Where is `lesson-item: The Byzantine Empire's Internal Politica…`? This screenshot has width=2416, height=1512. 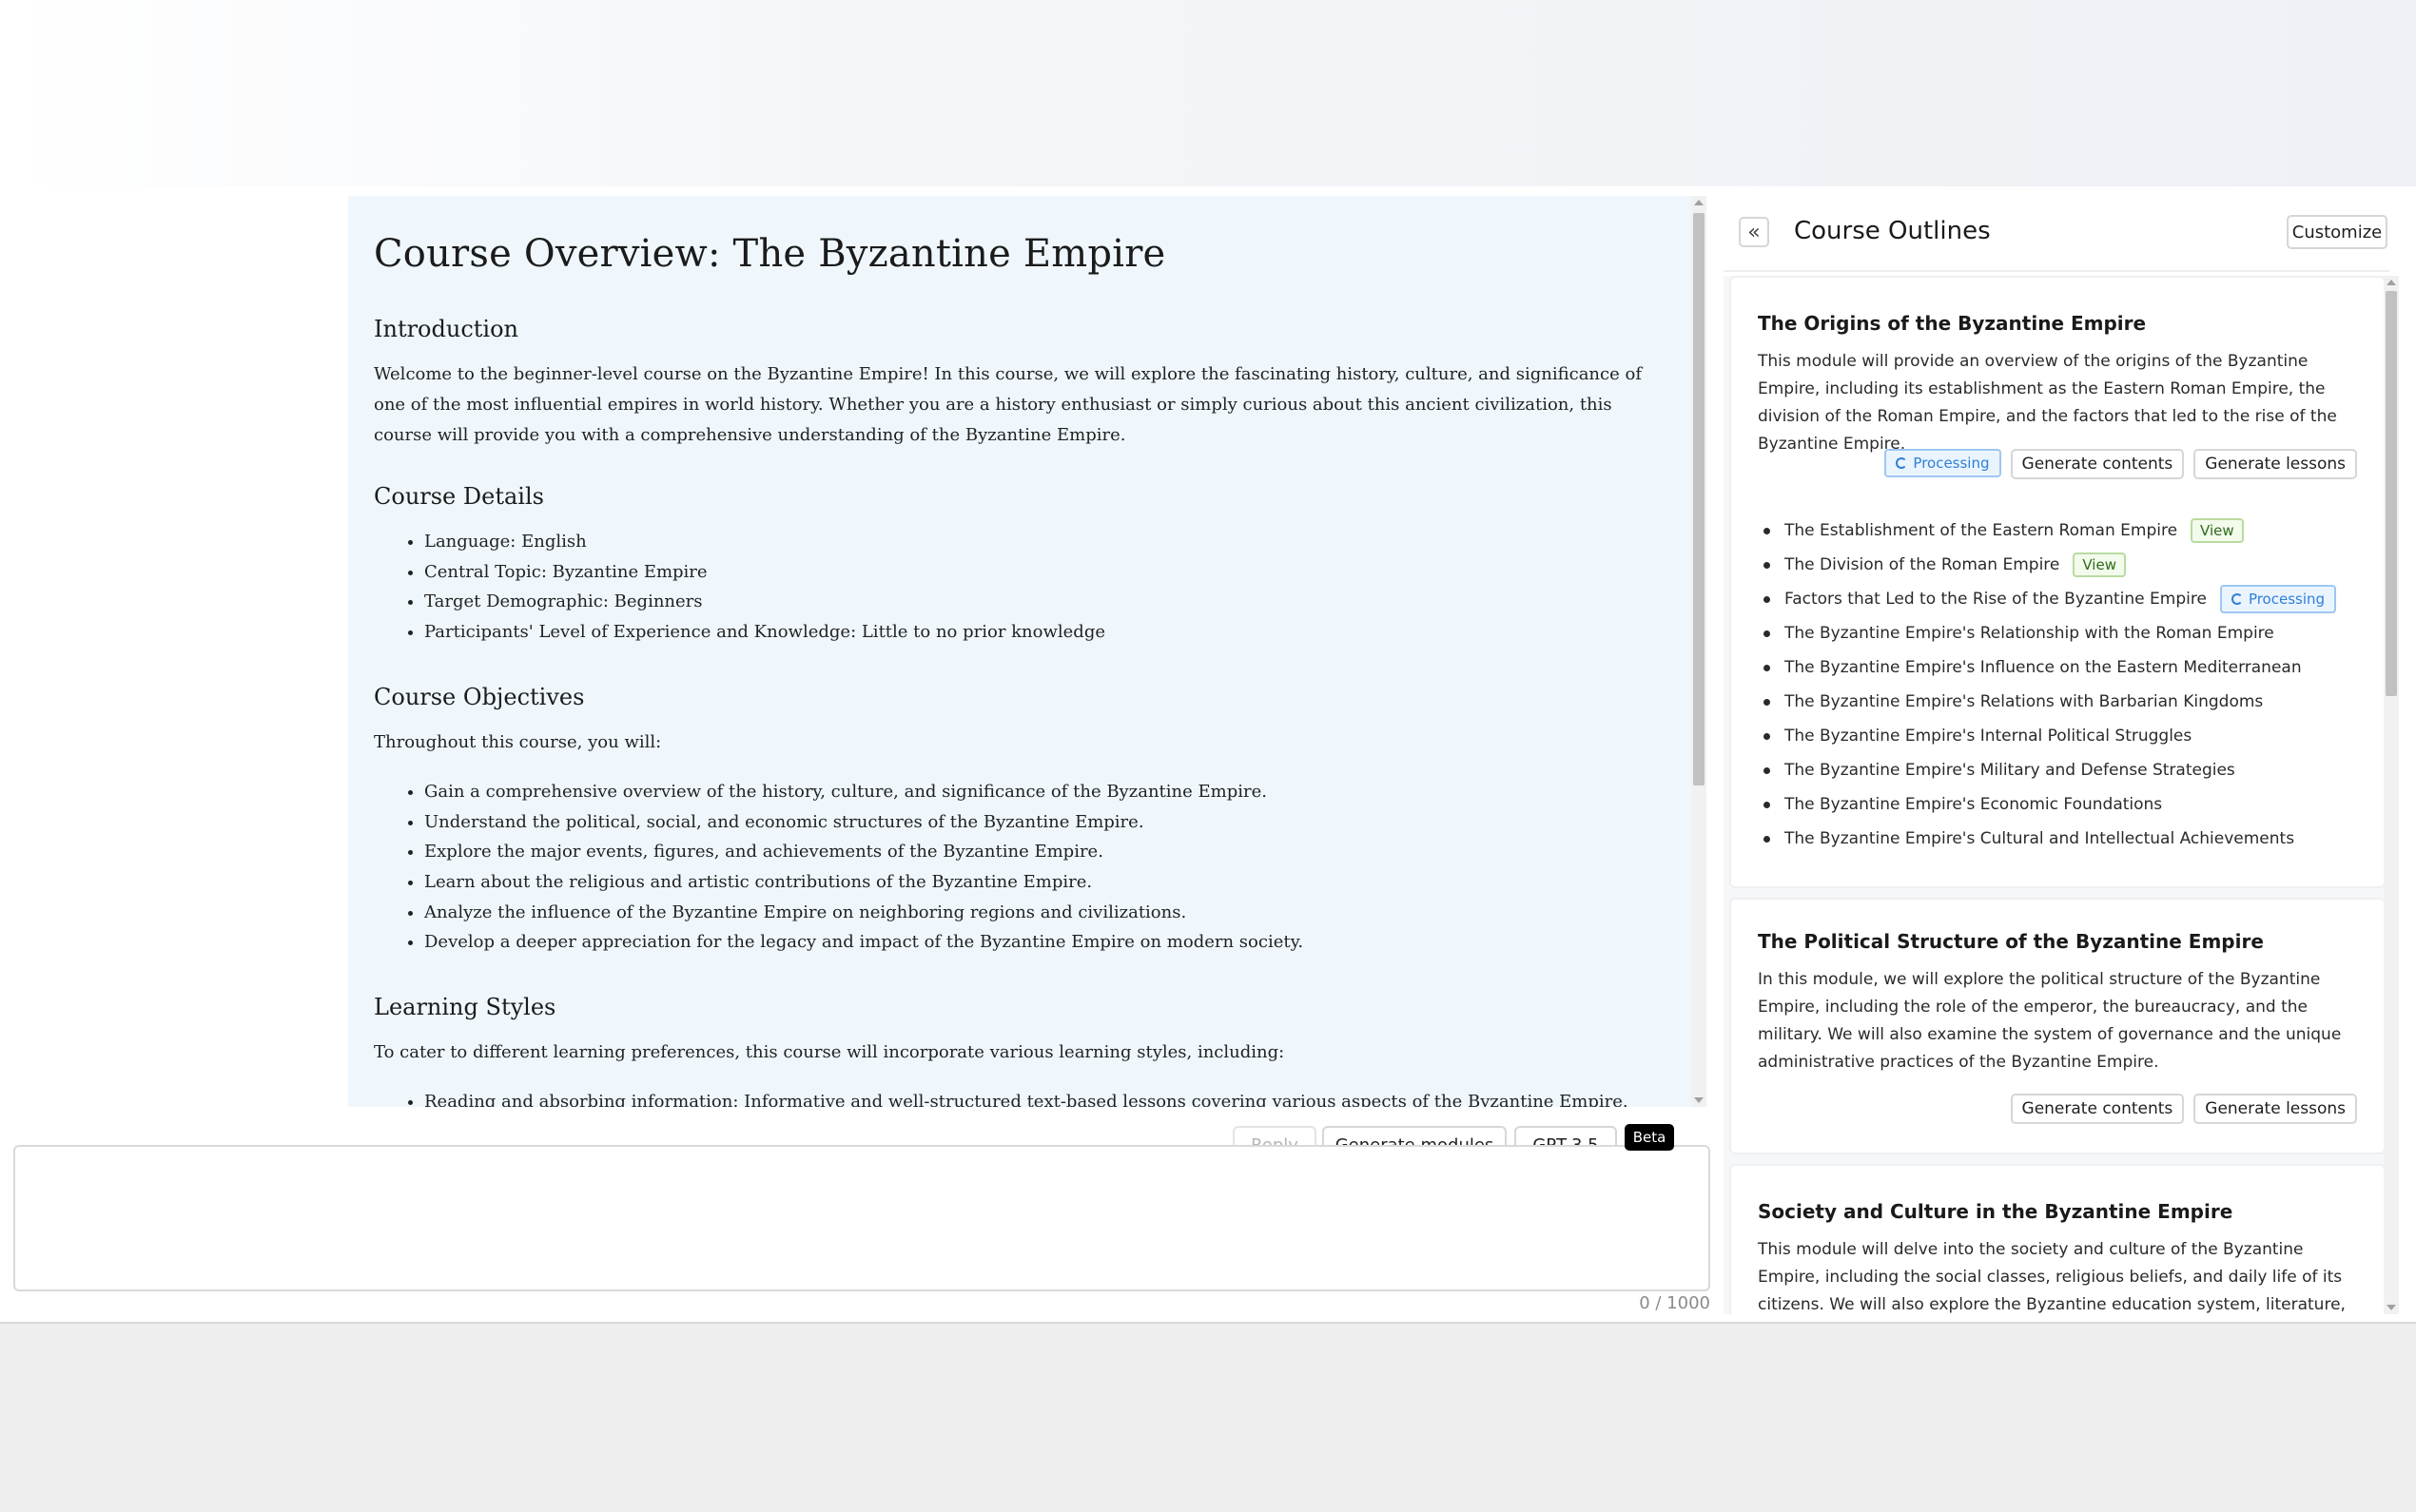 lesson-item: The Byzantine Empire's Internal Politica… is located at coordinates (2050, 736).